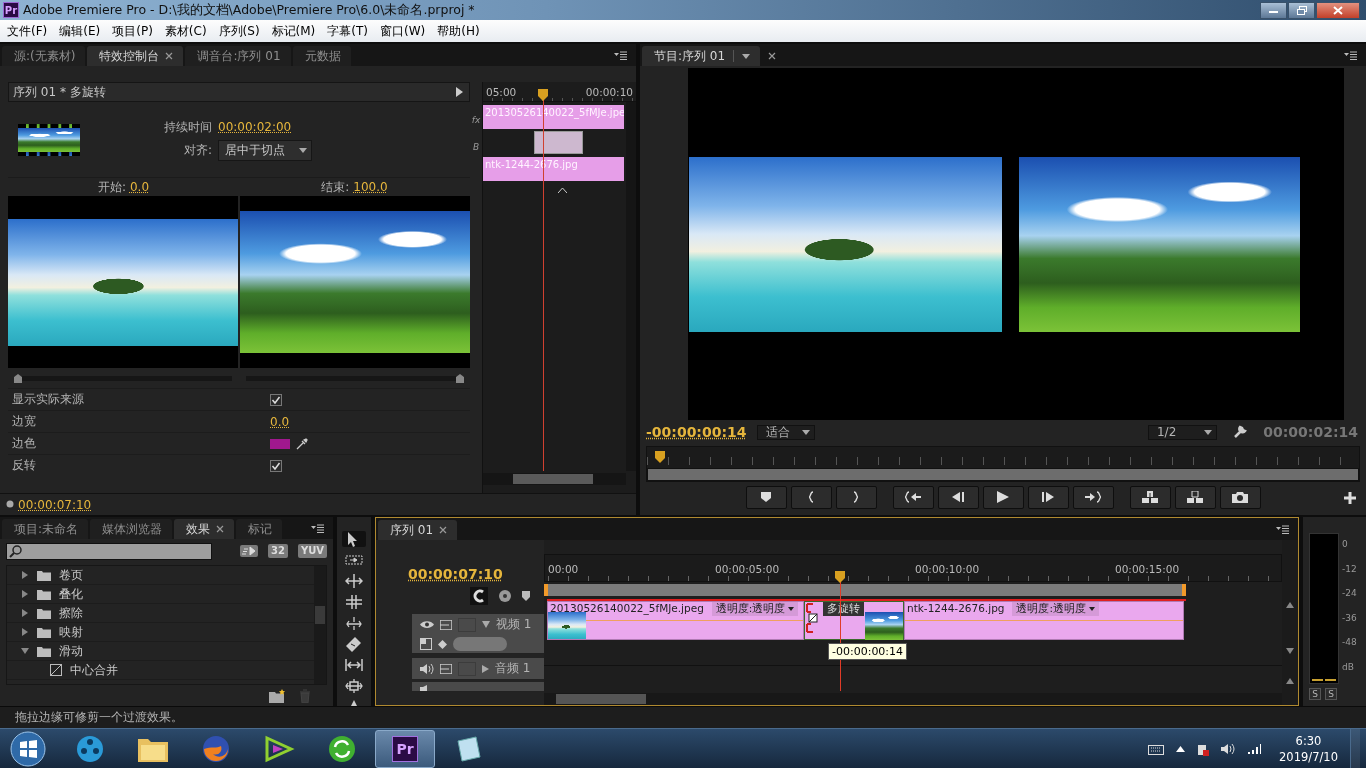 The width and height of the screenshot is (1366, 768). Describe the element at coordinates (1290, 651) in the screenshot. I see `scroll-down-icon` at that location.